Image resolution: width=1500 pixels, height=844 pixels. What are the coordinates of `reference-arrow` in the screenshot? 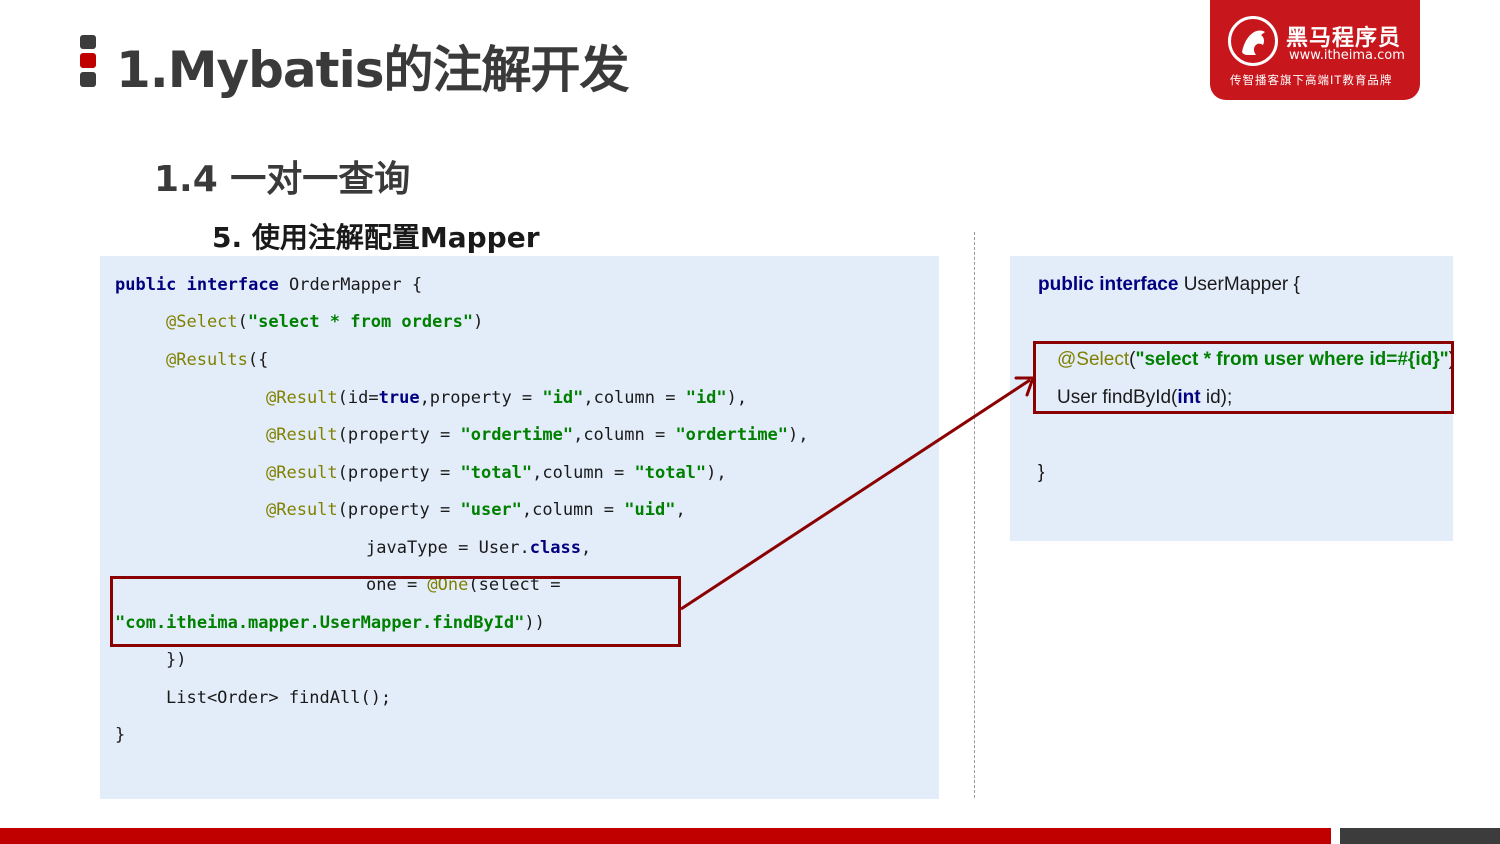 It's located at (857, 493).